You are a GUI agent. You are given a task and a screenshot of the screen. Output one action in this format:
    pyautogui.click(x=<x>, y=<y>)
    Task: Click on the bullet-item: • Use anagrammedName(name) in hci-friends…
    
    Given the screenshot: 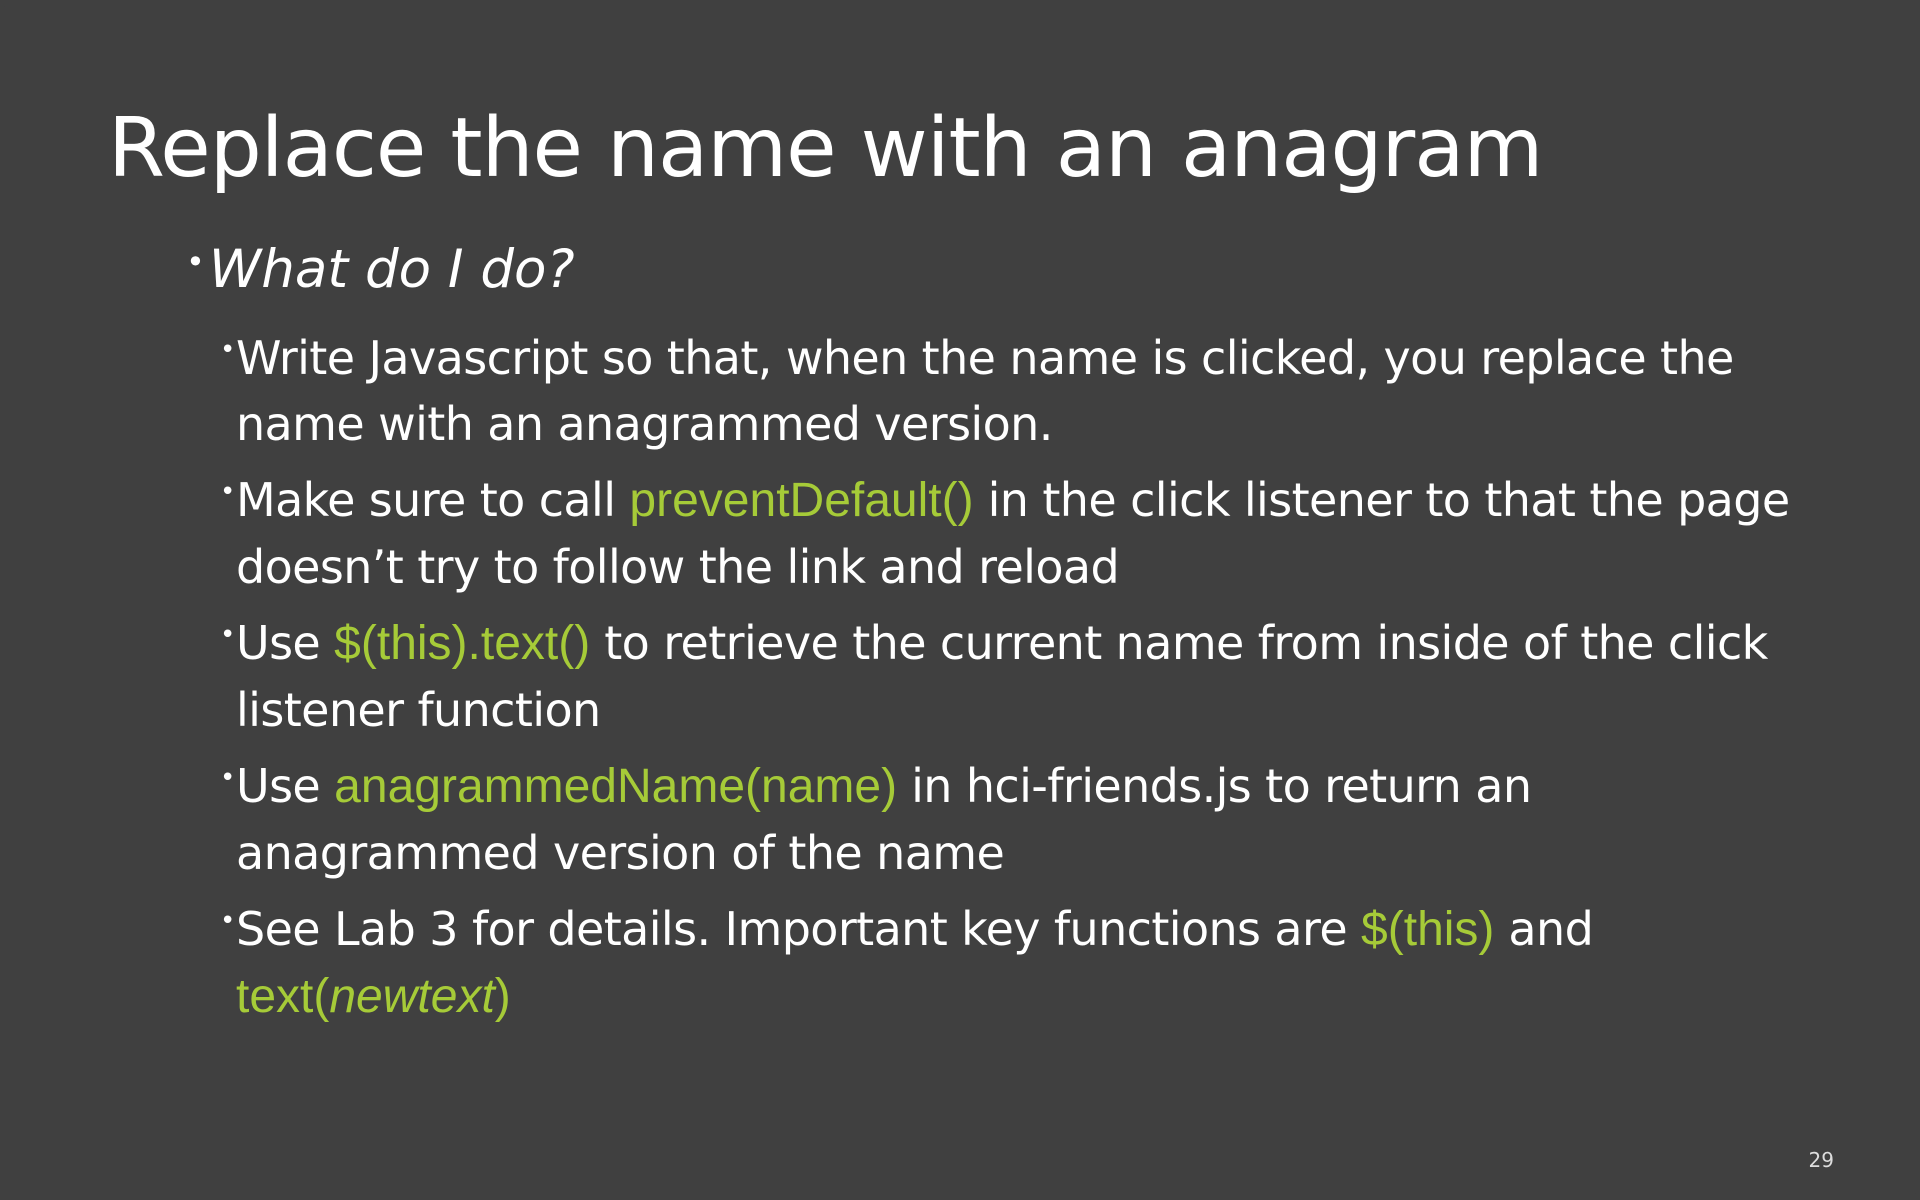 What is the action you would take?
    pyautogui.click(x=1021, y=819)
    